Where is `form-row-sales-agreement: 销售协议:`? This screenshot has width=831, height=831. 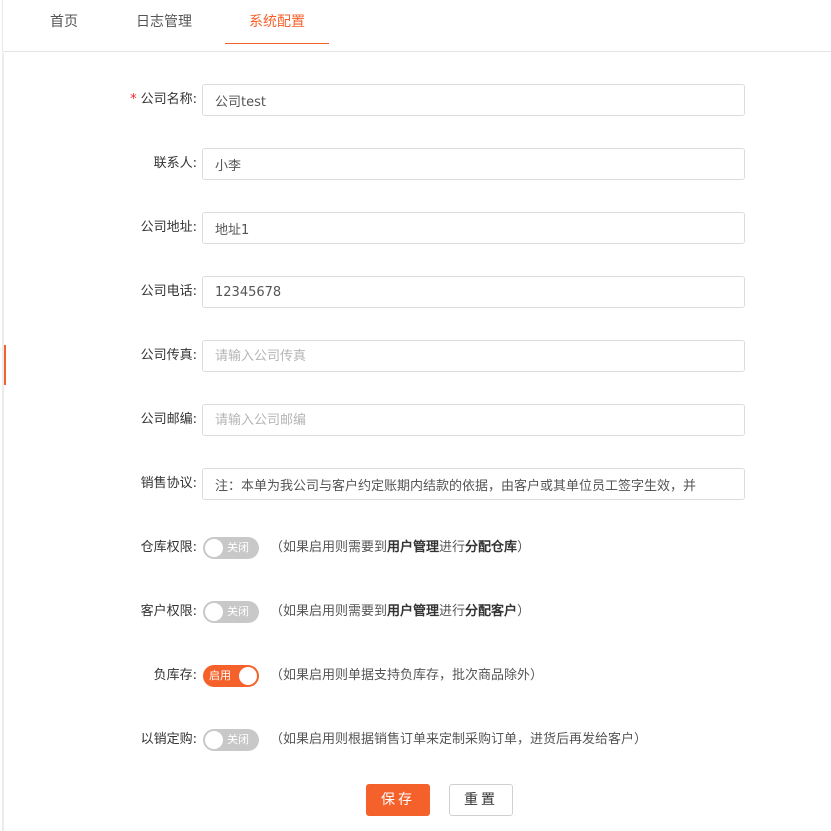 form-row-sales-agreement: 销售协议: is located at coordinates (417, 484).